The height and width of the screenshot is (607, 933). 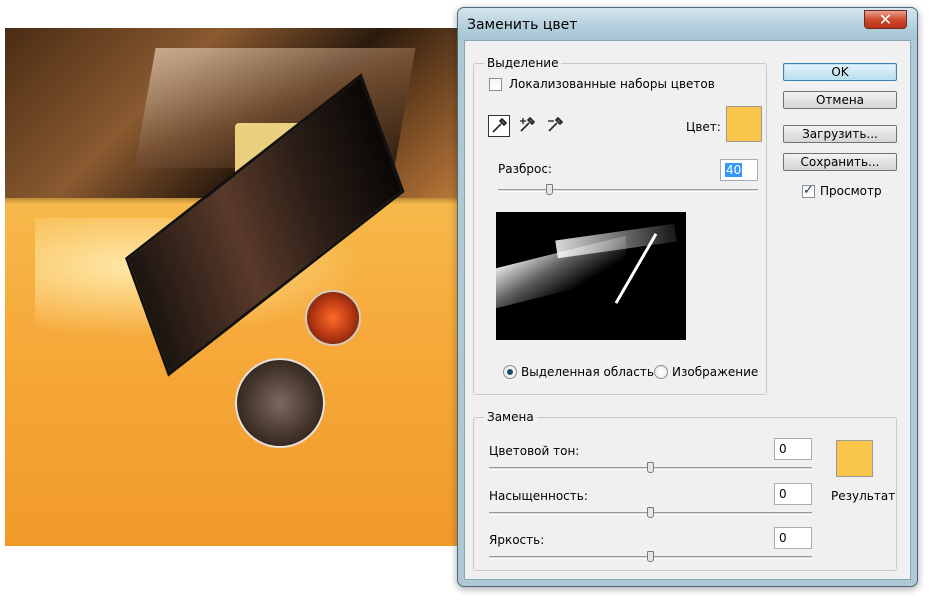 What do you see at coordinates (734, 170) in the screenshot?
I see `fuzziness-value: 40` at bounding box center [734, 170].